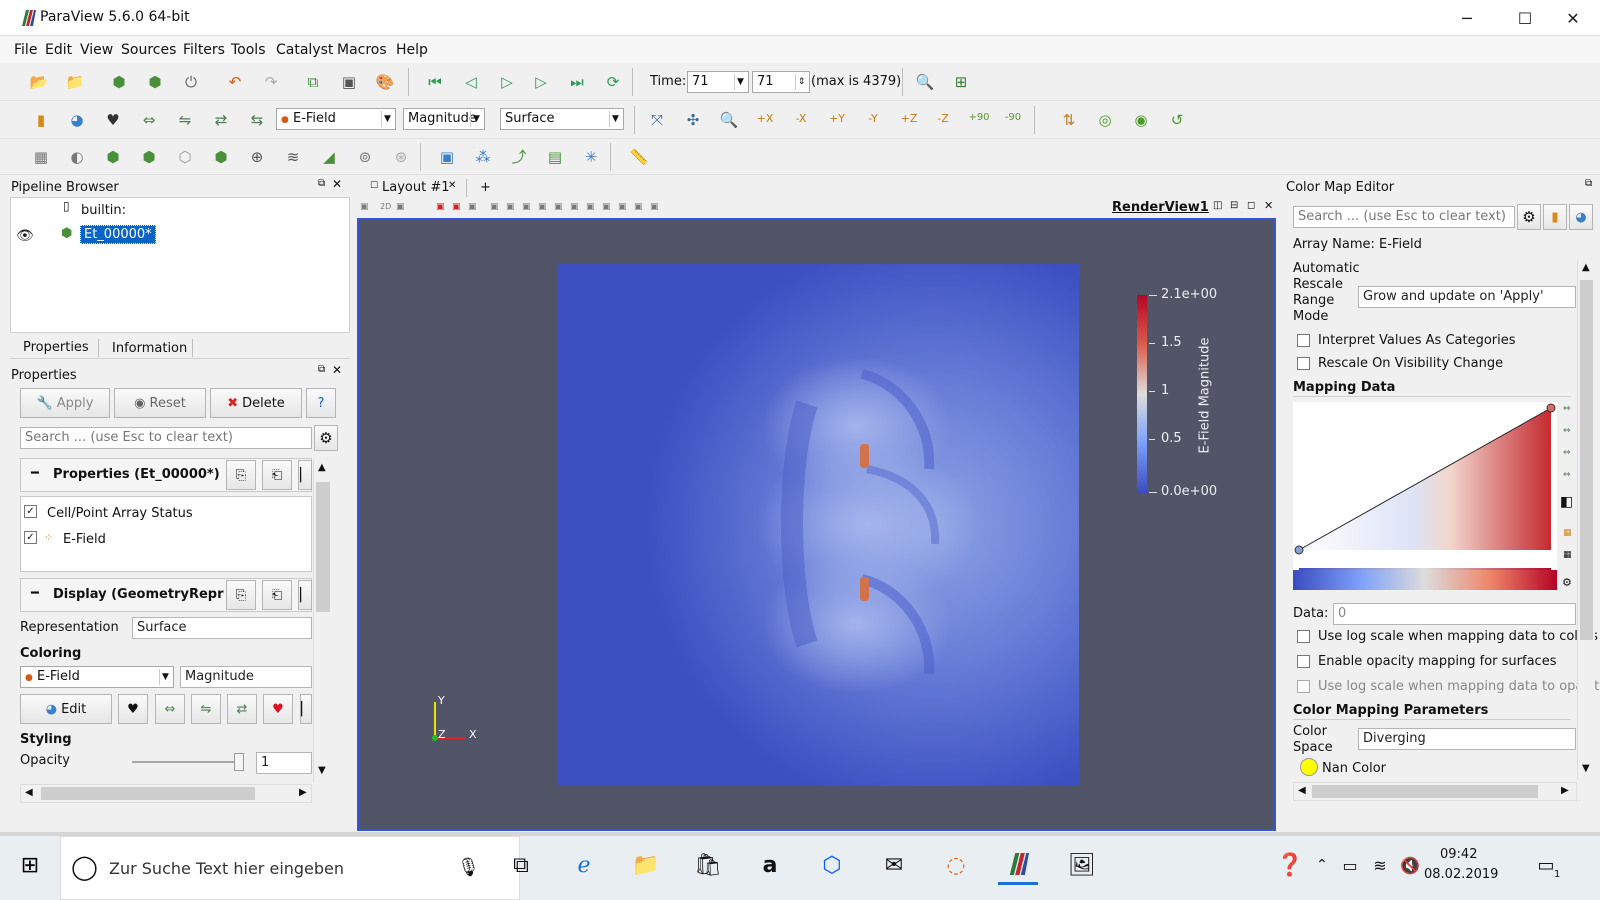 This screenshot has width=1600, height=900. I want to click on edit-legend-icon: ◕, so click(1581, 217).